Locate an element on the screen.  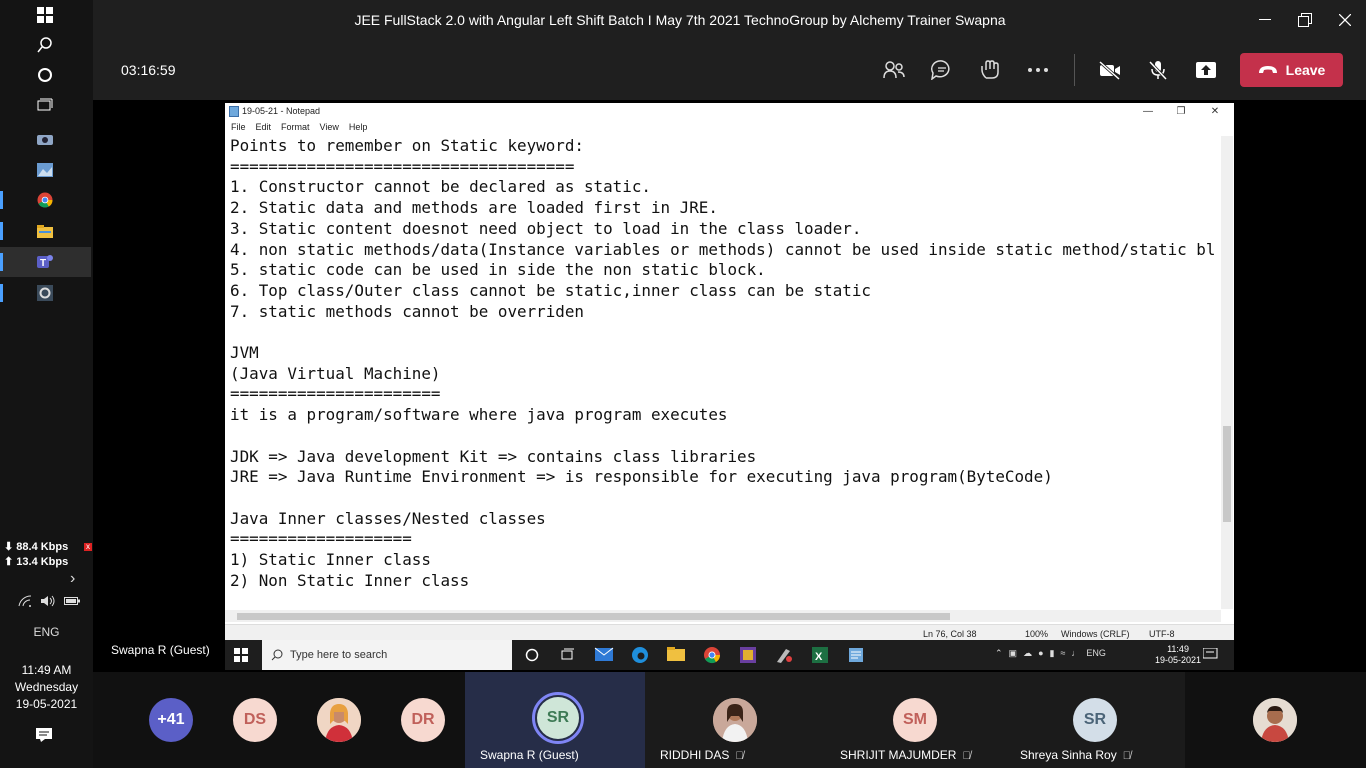
svg-text: T is located at coordinates (43, 263).